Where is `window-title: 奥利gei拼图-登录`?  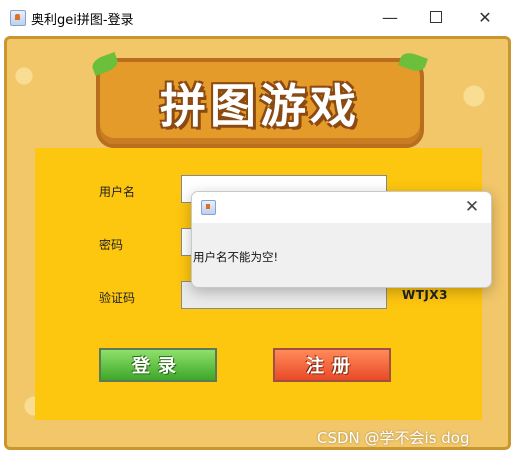
window-title: 奥利gei拼图-登录 is located at coordinates (82, 20).